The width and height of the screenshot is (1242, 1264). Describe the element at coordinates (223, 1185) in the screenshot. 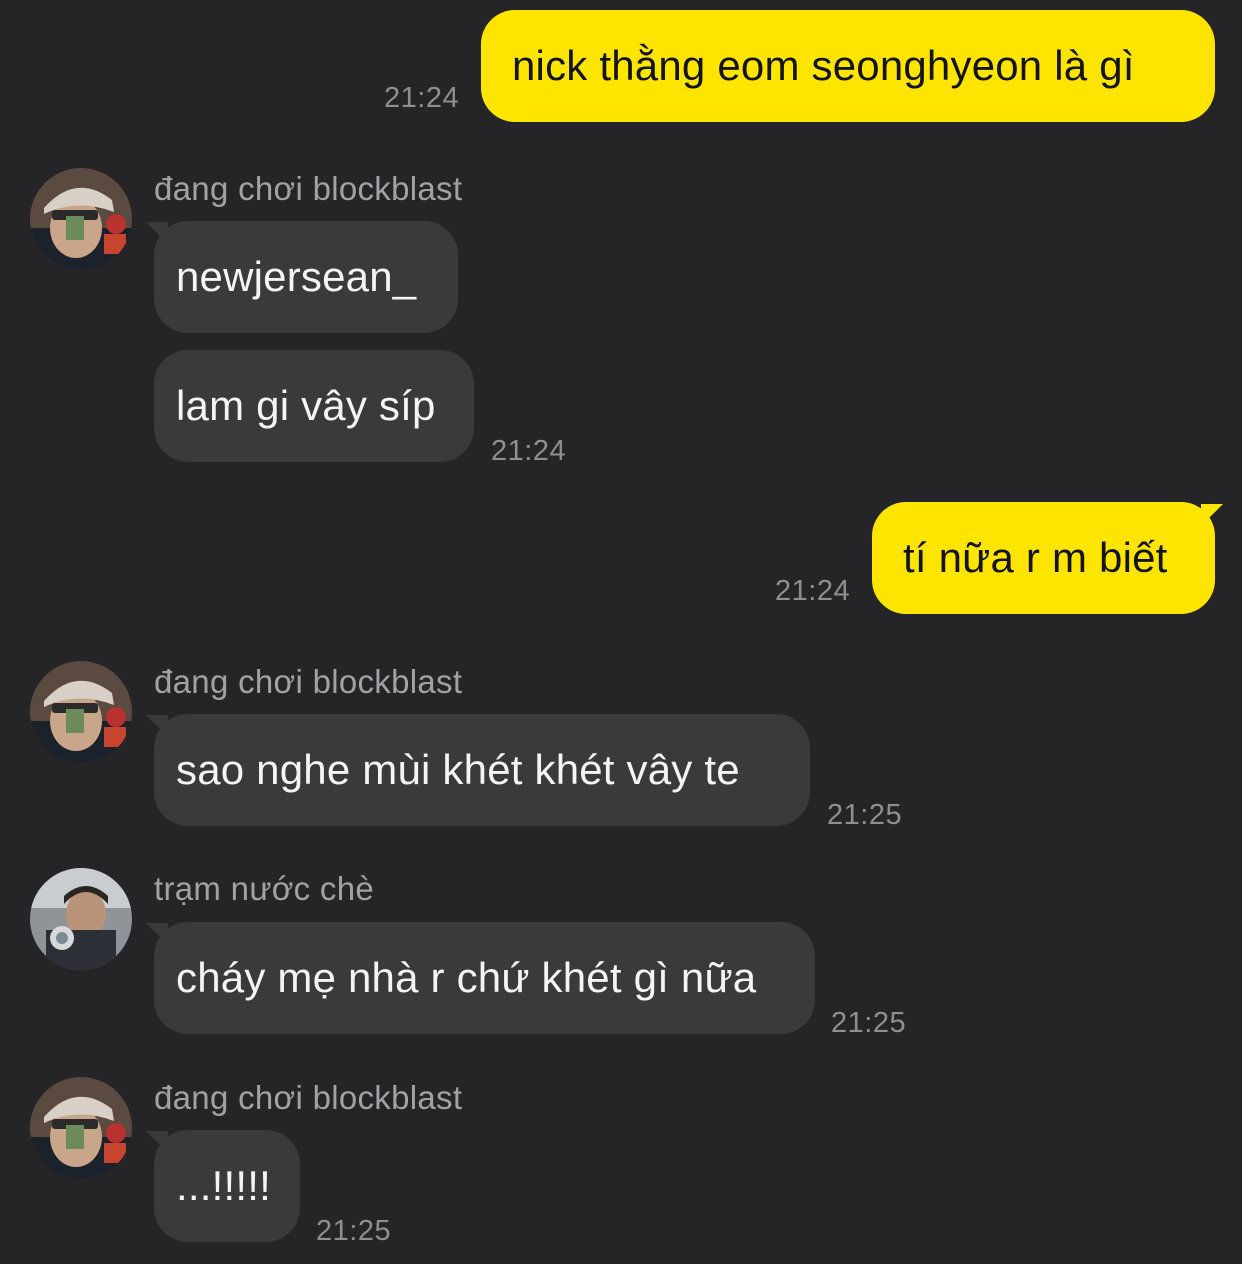

I see `message-text: ...!!!!!` at that location.